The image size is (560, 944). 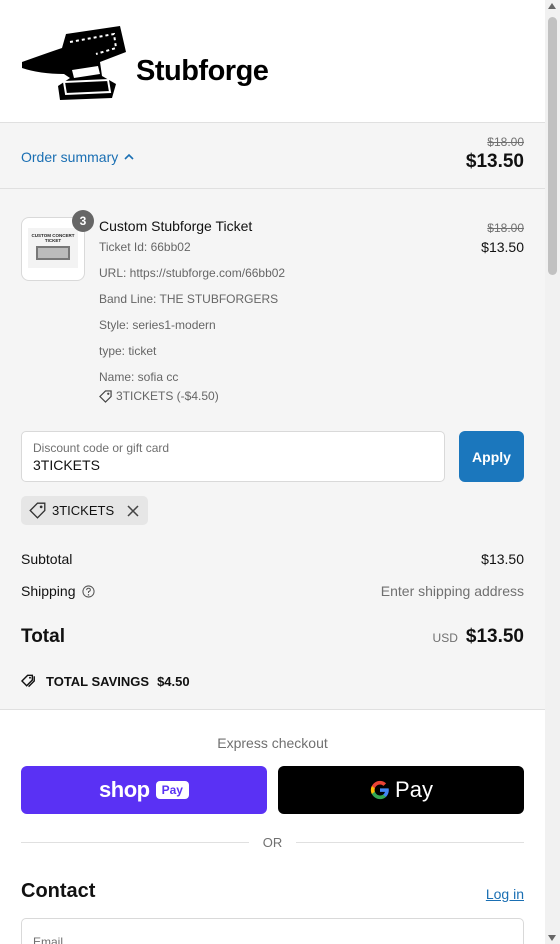 I want to click on total-value-group: USD $13.50, so click(x=478, y=637).